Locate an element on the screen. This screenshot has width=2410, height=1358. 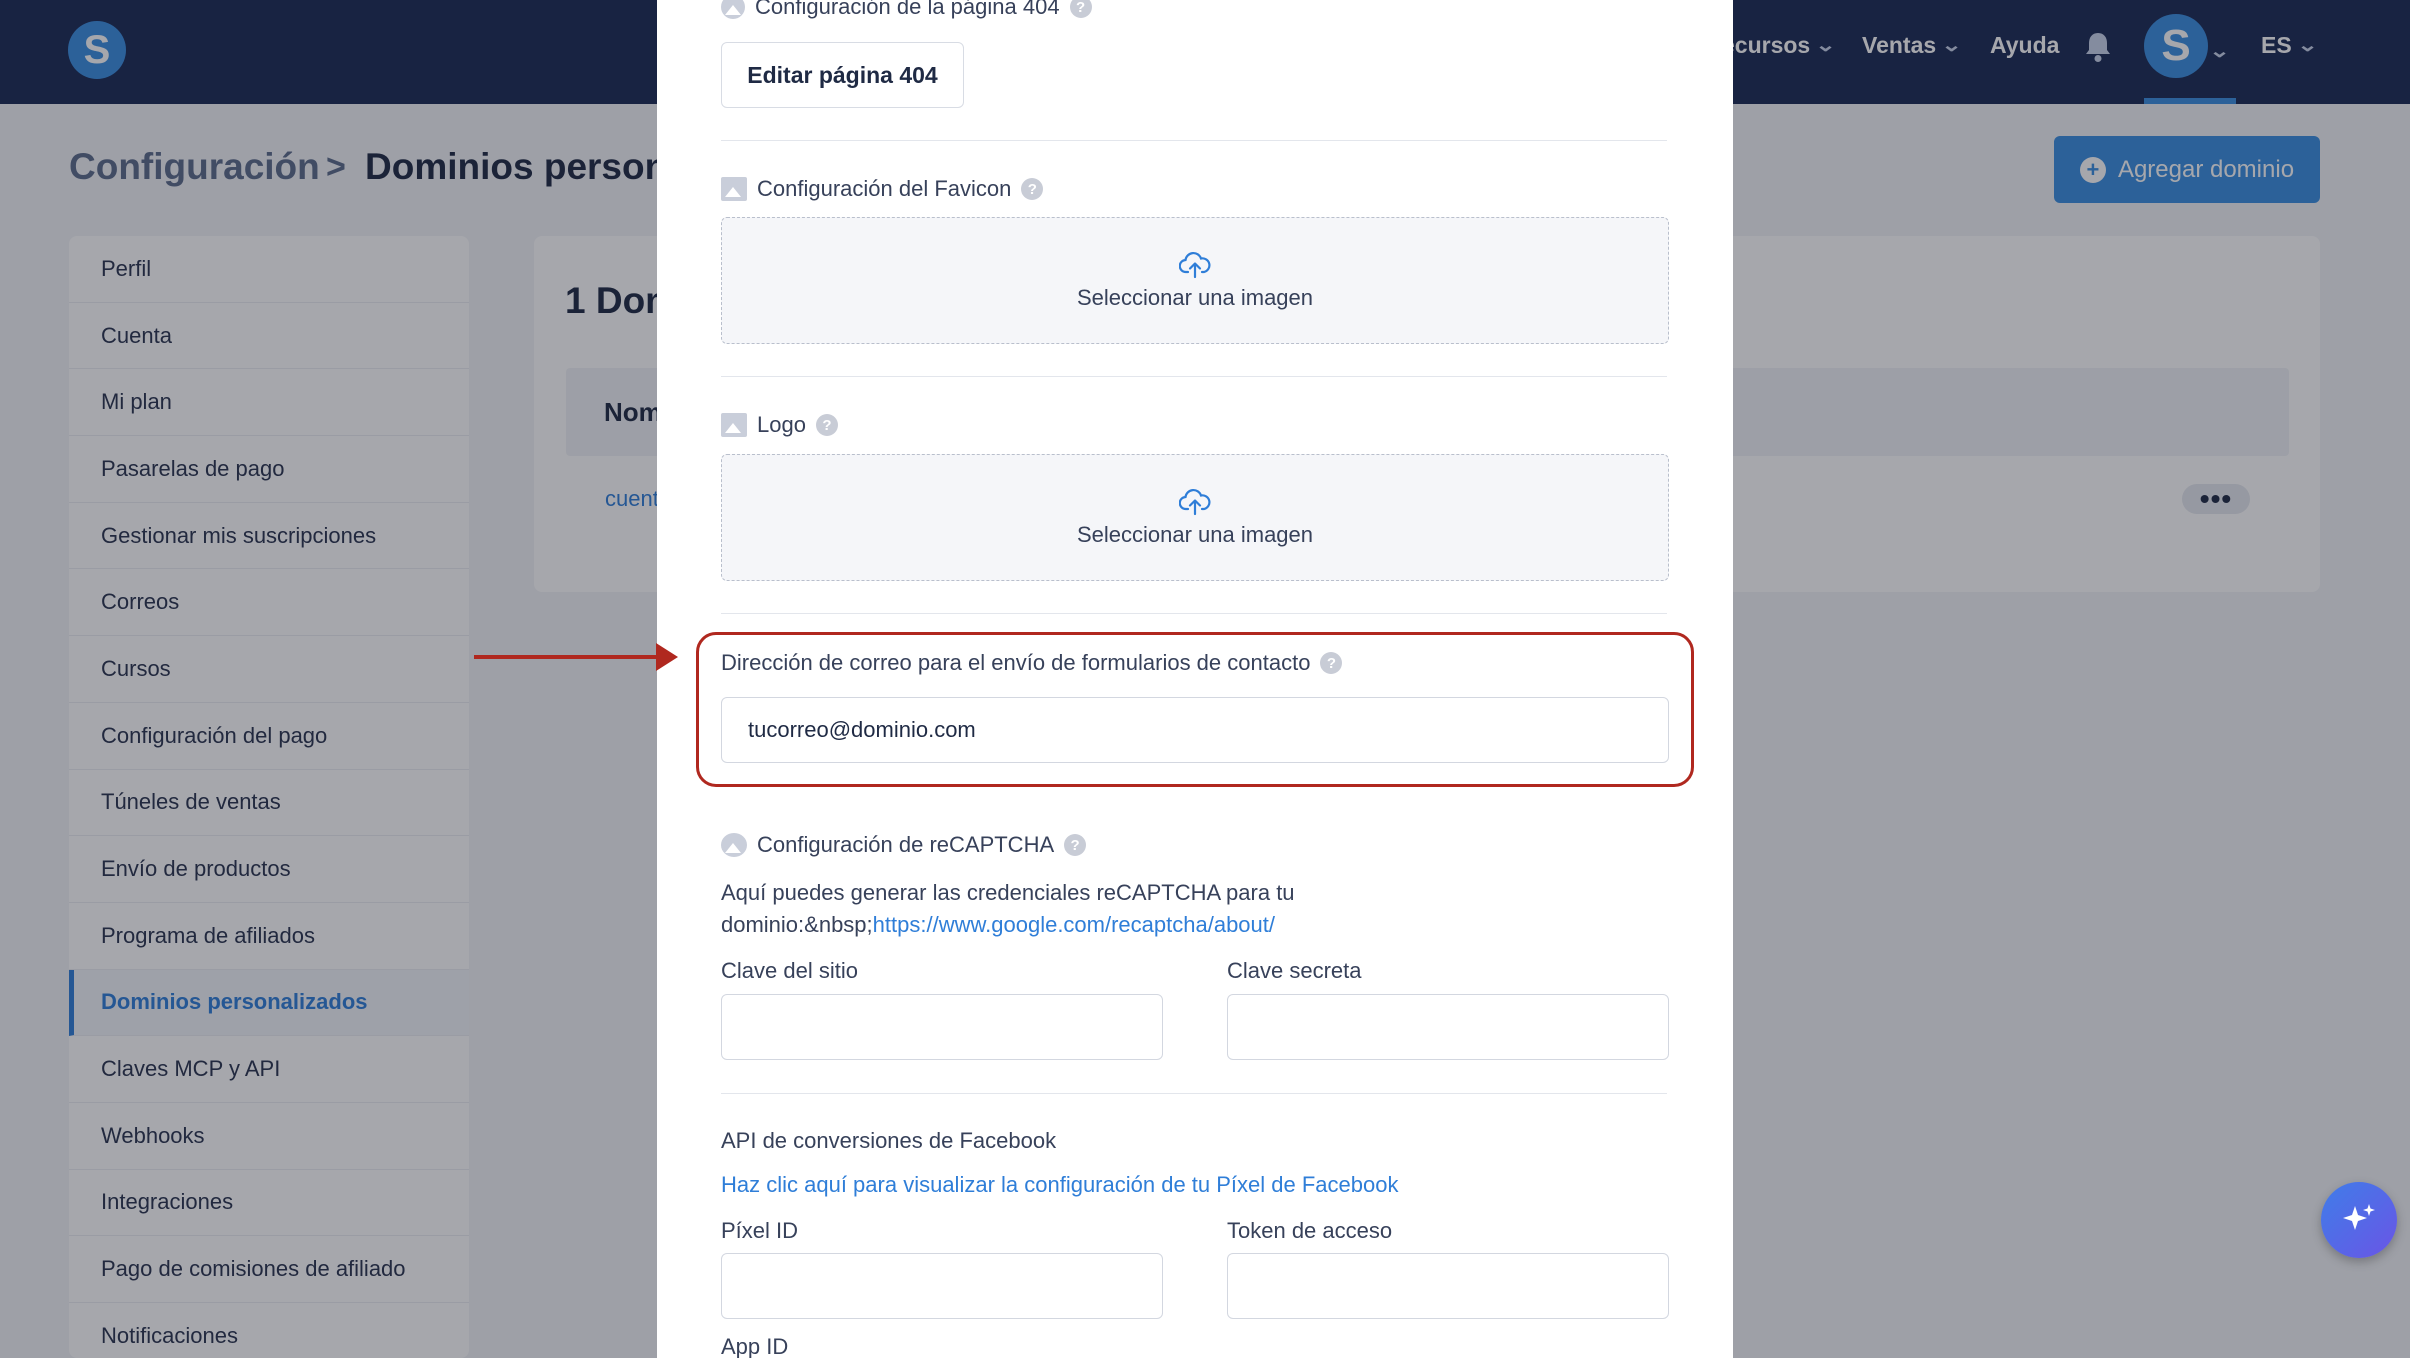
site-key-label: Clave del sitio is located at coordinates (789, 970).